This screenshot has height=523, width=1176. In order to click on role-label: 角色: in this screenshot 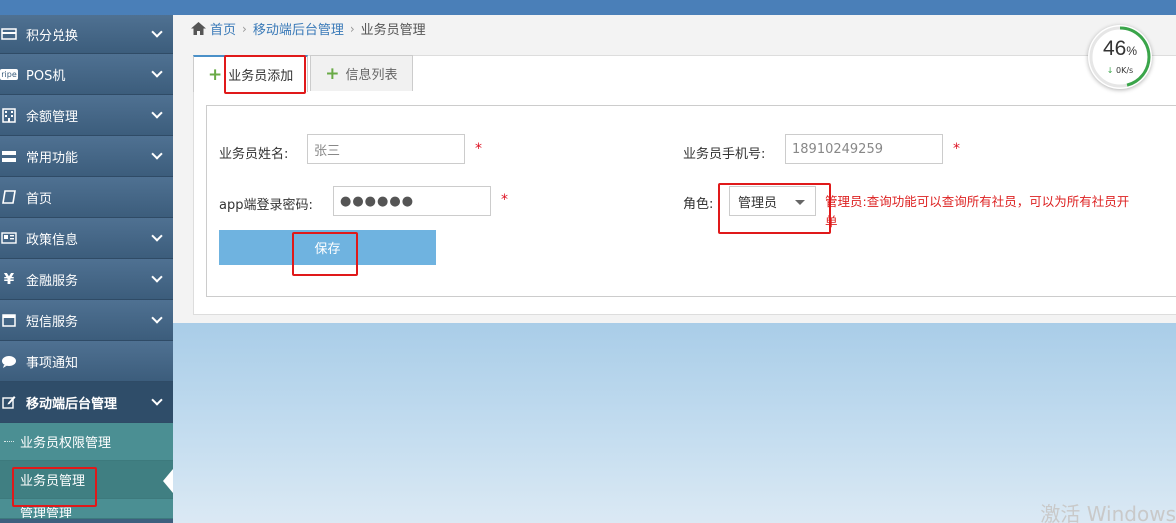, I will do `click(698, 204)`.